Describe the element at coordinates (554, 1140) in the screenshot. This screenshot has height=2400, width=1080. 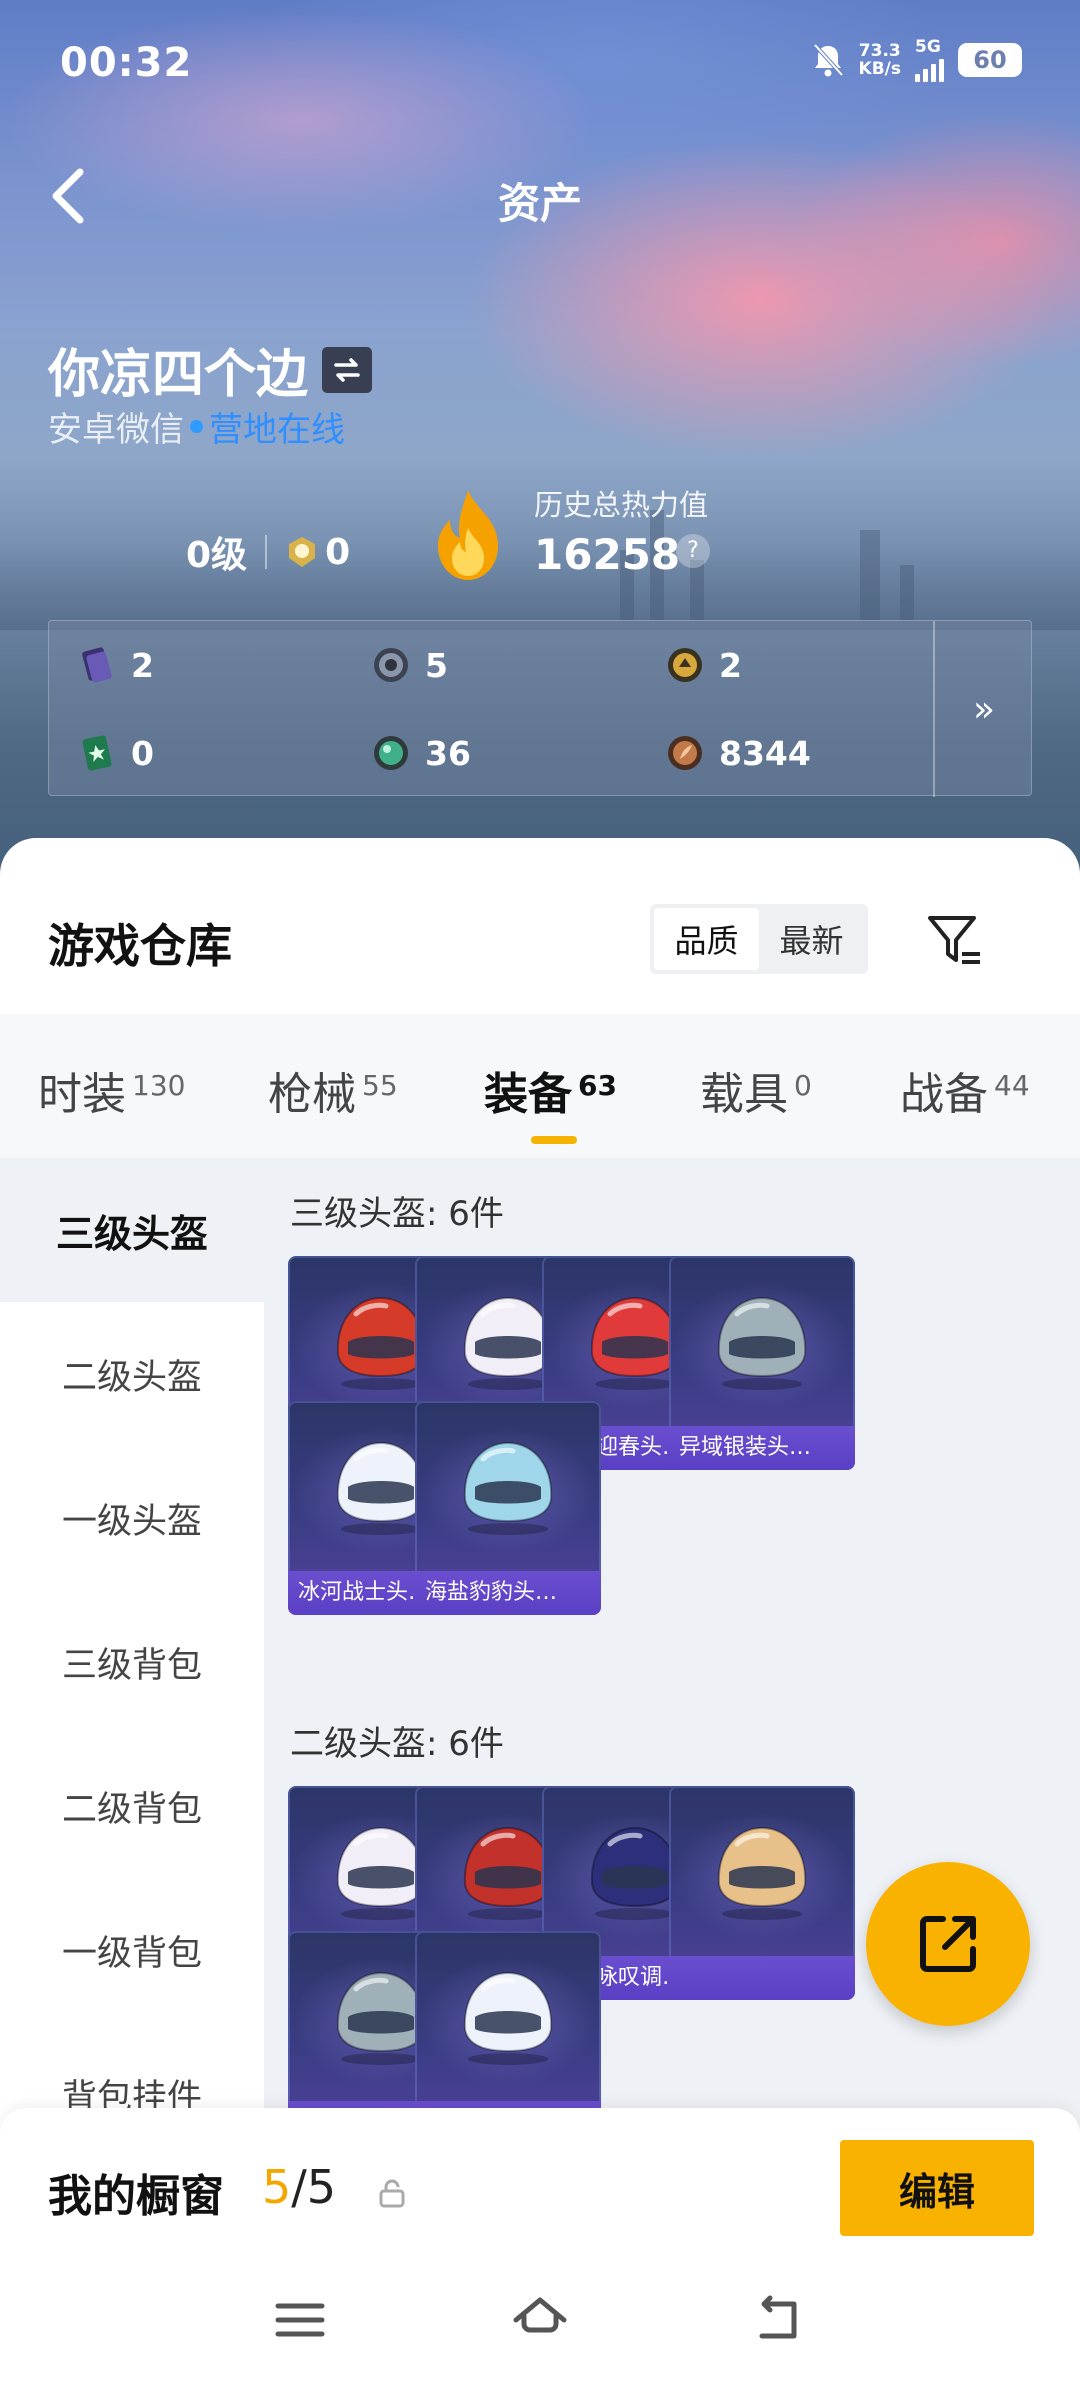
I see `active-tab-indicator` at that location.